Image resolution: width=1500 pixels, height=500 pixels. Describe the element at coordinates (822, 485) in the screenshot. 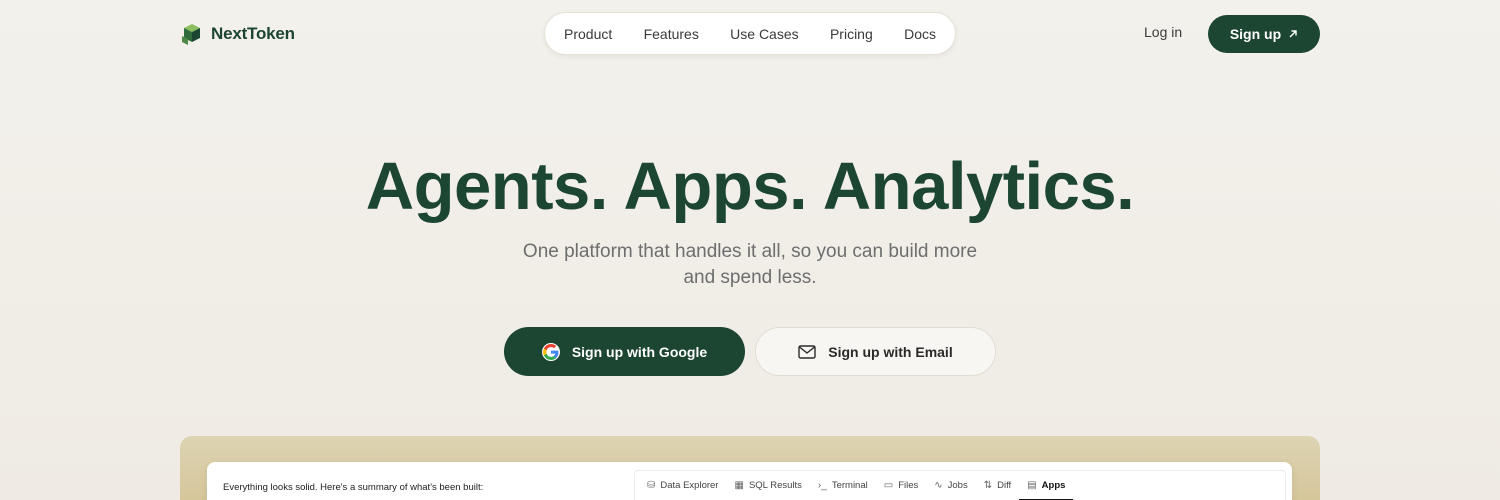

I see `terminal-icon: ›_` at that location.